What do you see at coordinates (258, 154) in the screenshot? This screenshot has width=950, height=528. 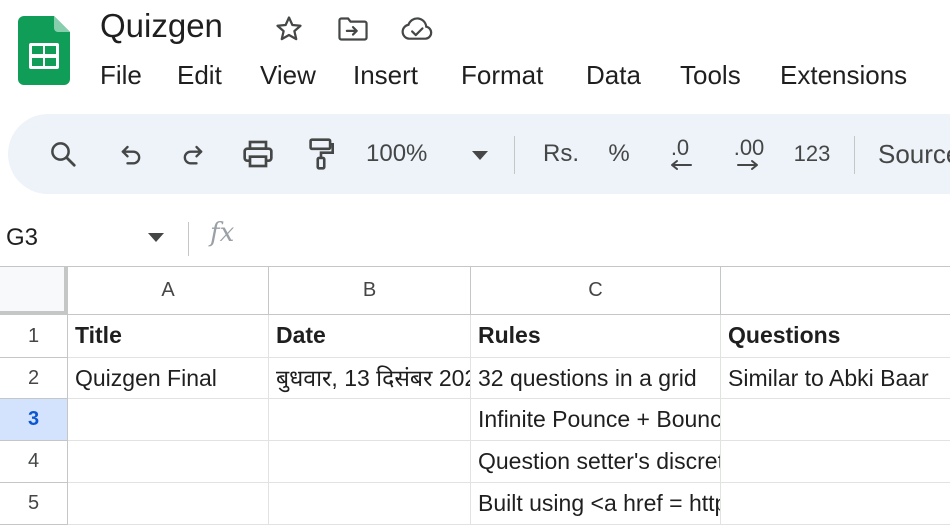 I see `print-icon` at bounding box center [258, 154].